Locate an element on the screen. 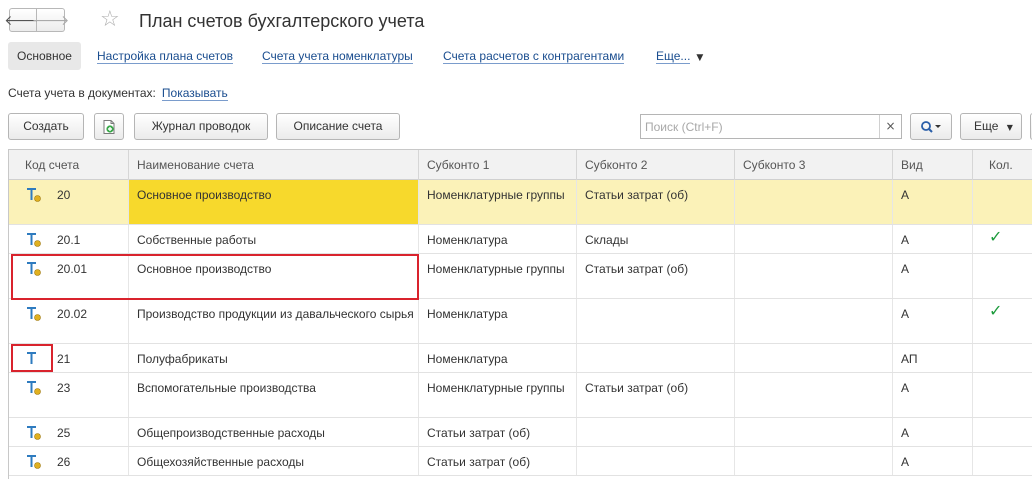 This screenshot has width=1032, height=479. search-button is located at coordinates (931, 126).